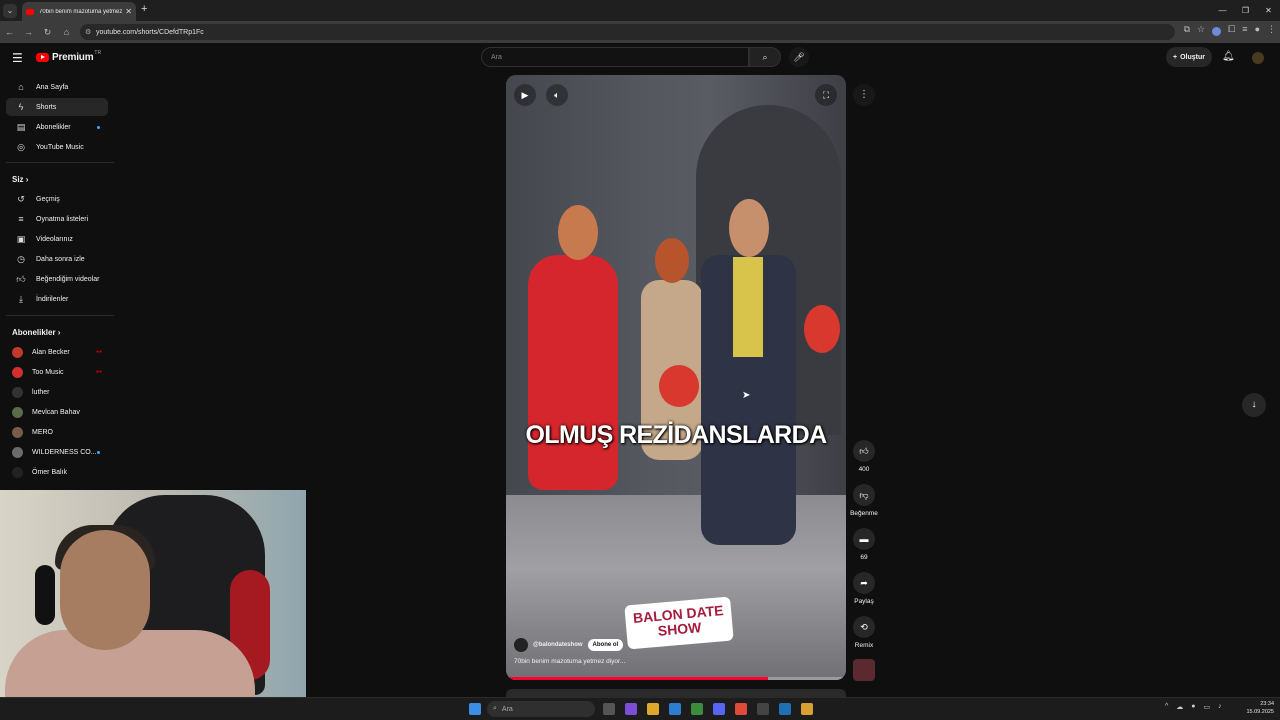 Image resolution: width=1280 pixels, height=720 pixels. I want to click on obs-icon, so click(763, 709).